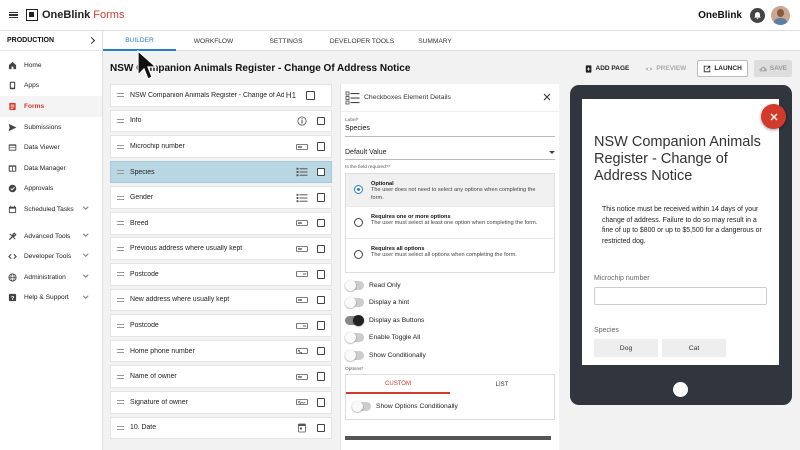 The image size is (800, 450). I want to click on form-element-row: Signature of owner, so click(221, 402).